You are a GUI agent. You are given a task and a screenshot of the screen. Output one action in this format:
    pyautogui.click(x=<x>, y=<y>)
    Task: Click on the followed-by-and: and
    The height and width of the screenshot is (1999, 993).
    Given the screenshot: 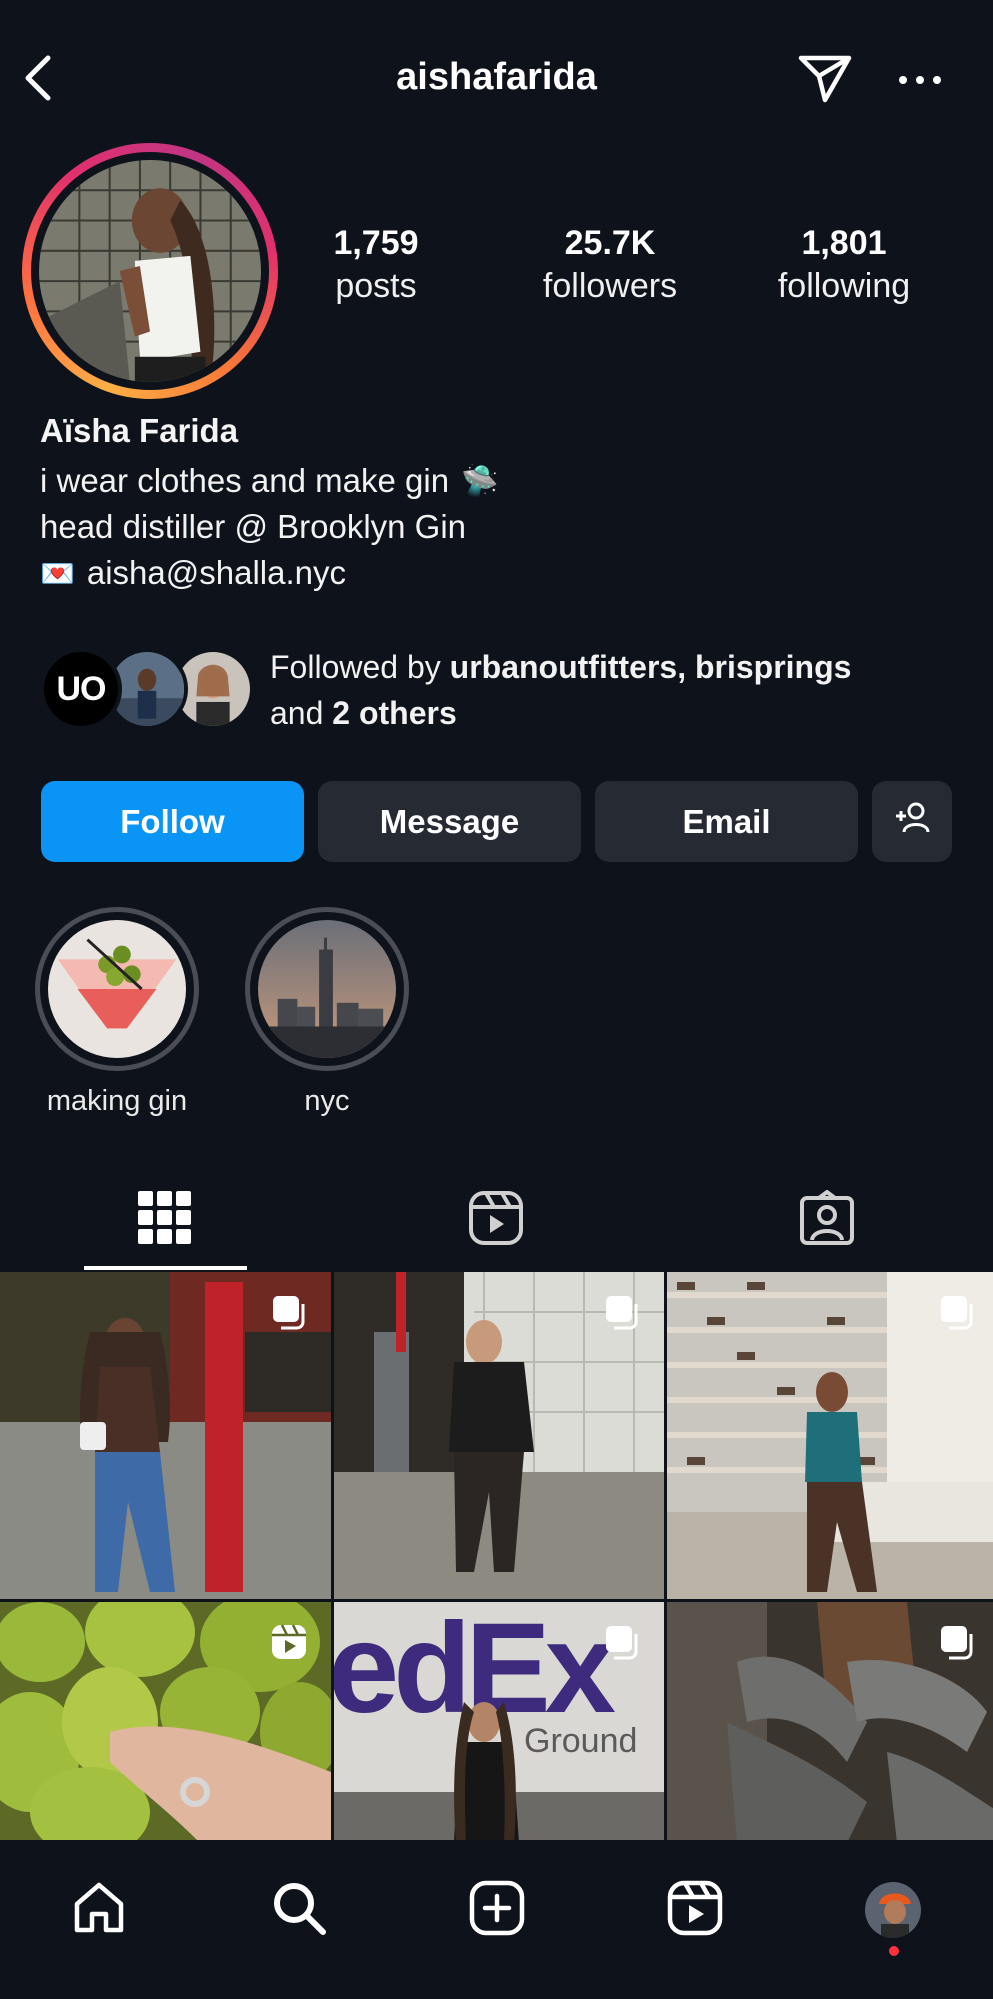 What is the action you would take?
    pyautogui.click(x=301, y=713)
    